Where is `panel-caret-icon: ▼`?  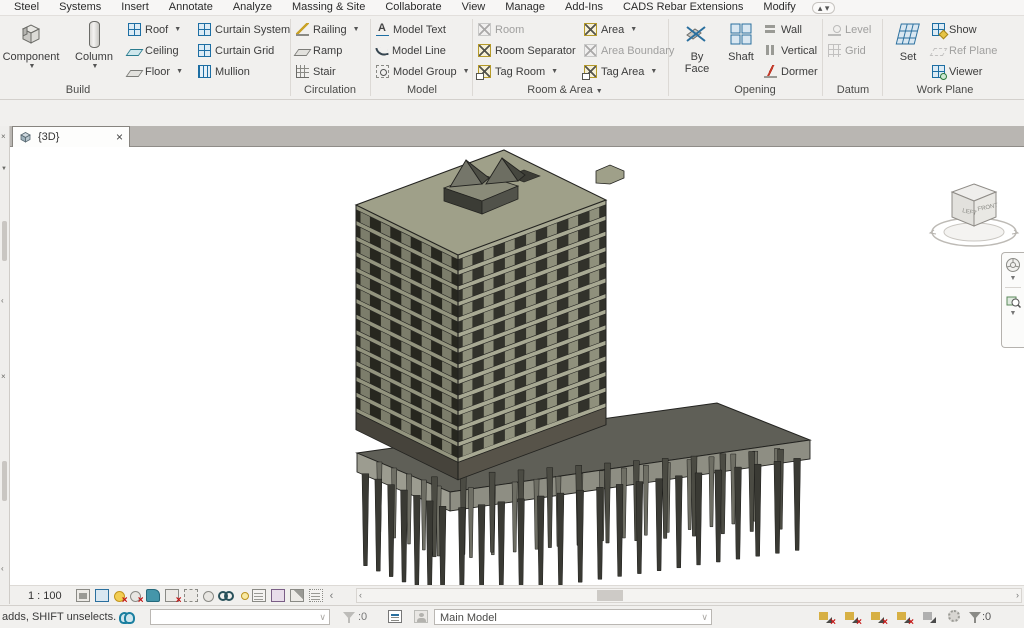 panel-caret-icon: ▼ is located at coordinates (4, 169).